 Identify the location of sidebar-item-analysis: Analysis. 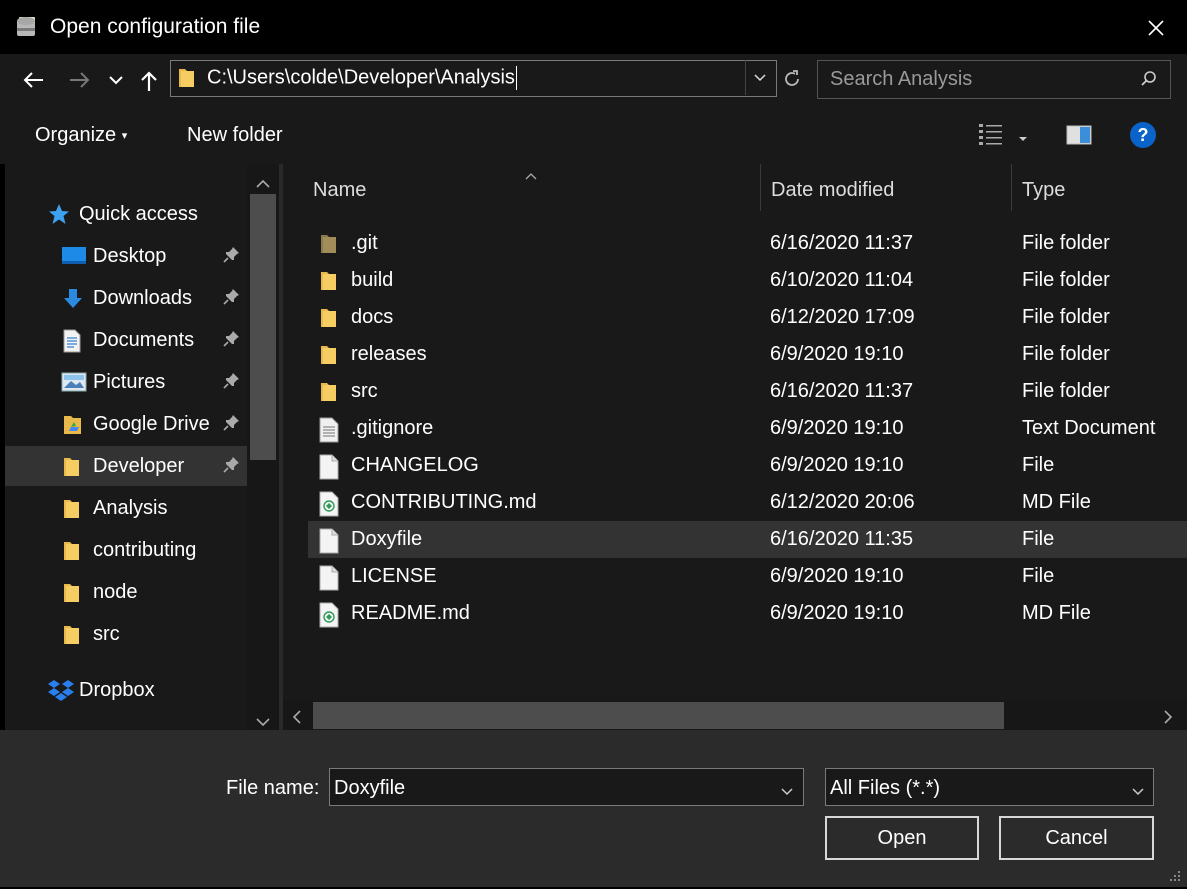
(126, 508).